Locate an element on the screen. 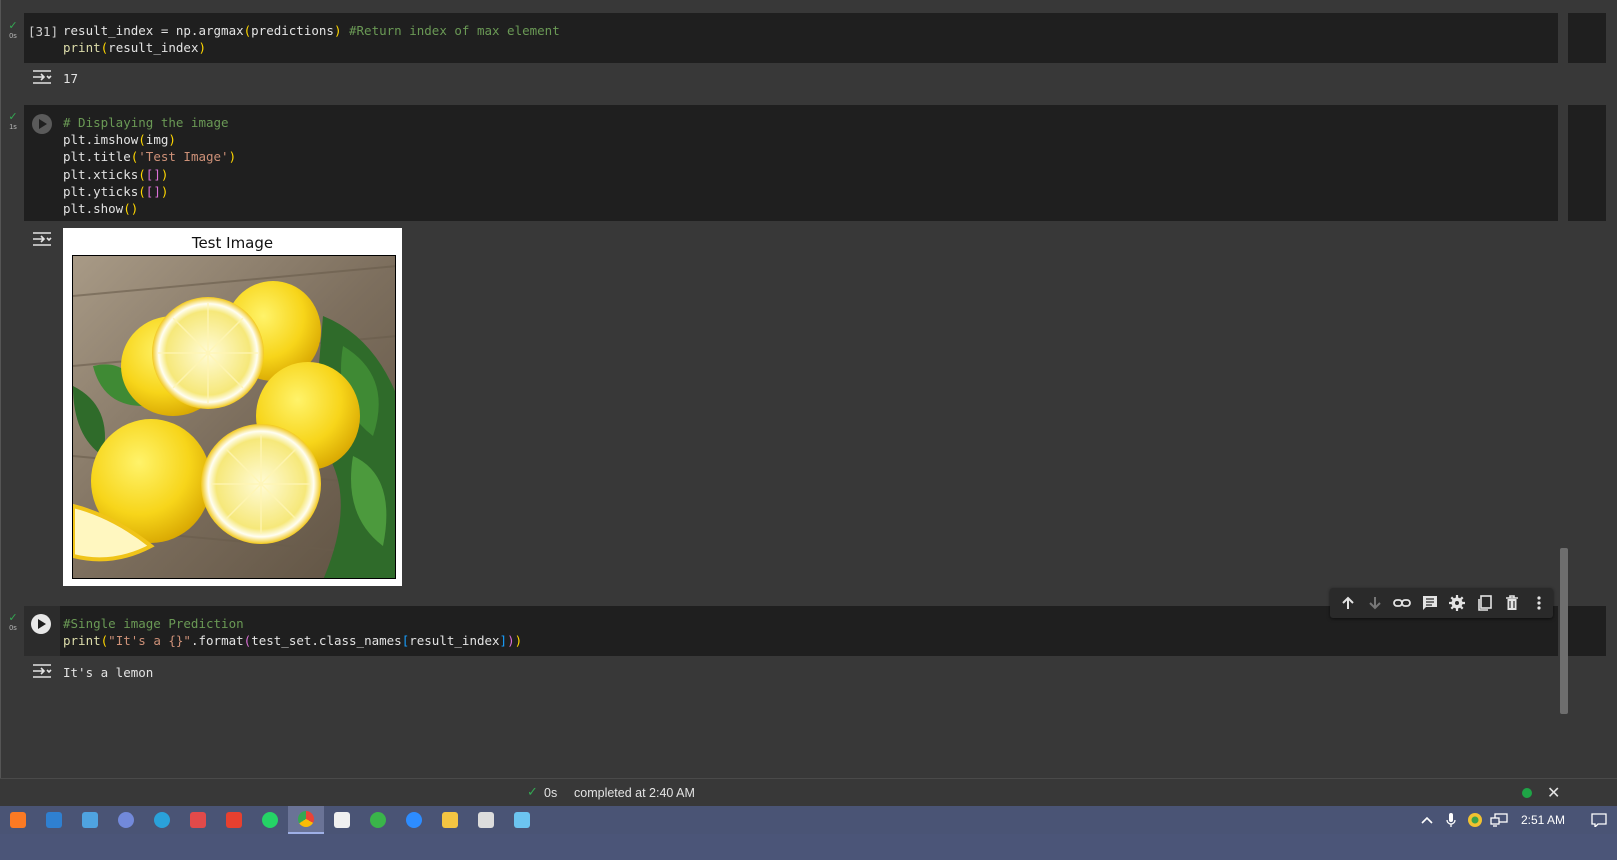 The width and height of the screenshot is (1617, 860). cell-toolbar is located at coordinates (1441, 603).